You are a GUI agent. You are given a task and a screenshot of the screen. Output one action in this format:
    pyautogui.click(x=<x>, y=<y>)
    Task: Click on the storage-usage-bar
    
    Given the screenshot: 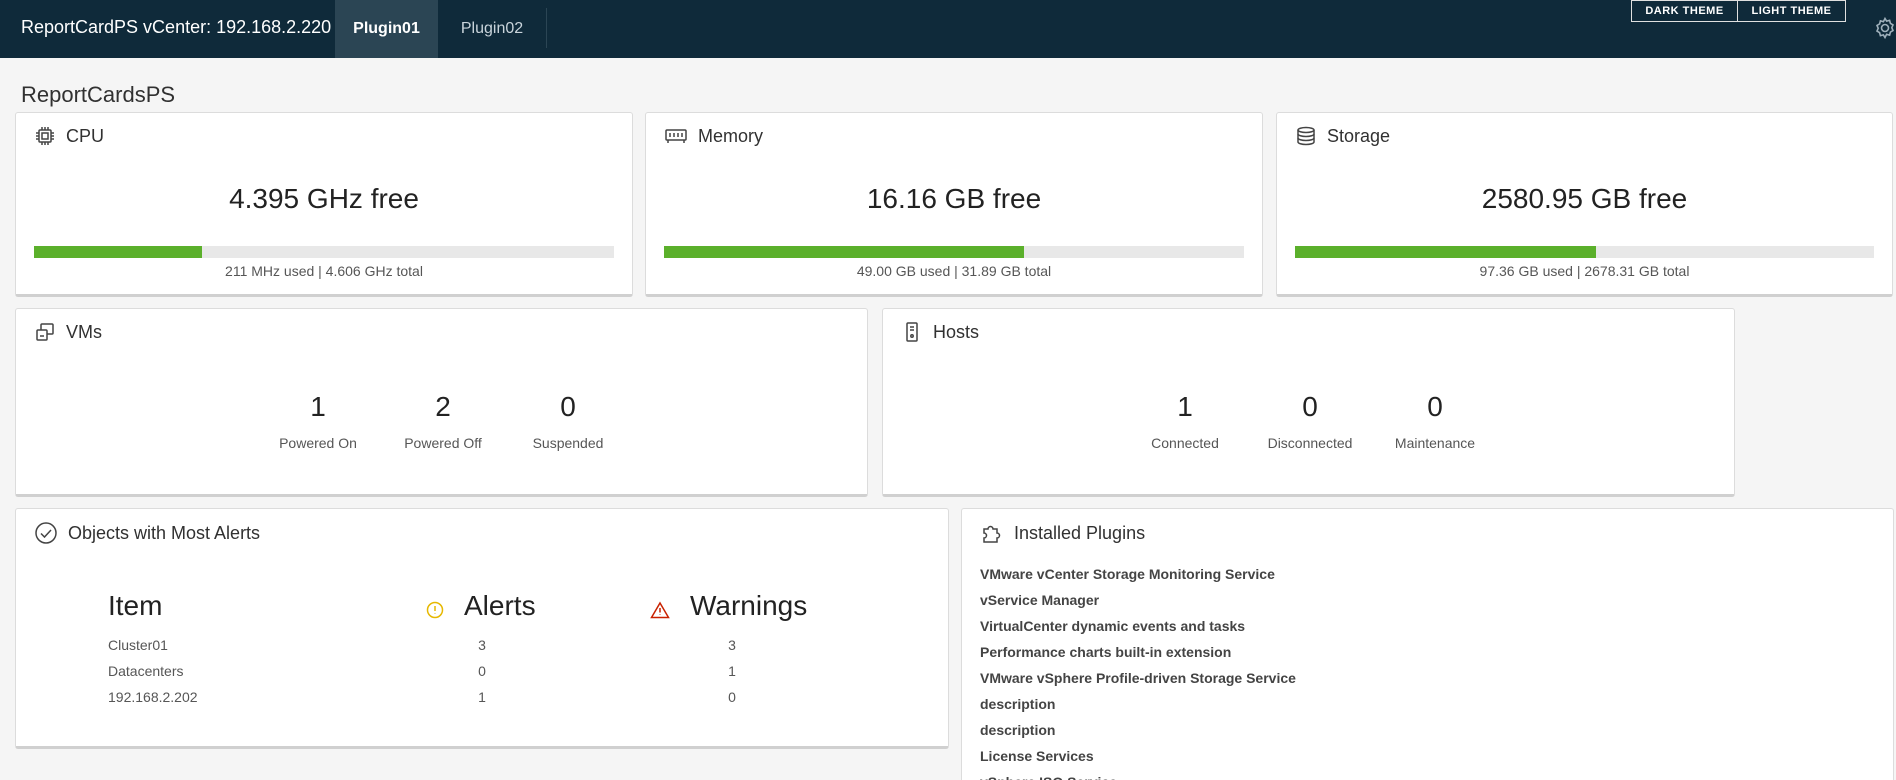 What is the action you would take?
    pyautogui.click(x=1584, y=252)
    